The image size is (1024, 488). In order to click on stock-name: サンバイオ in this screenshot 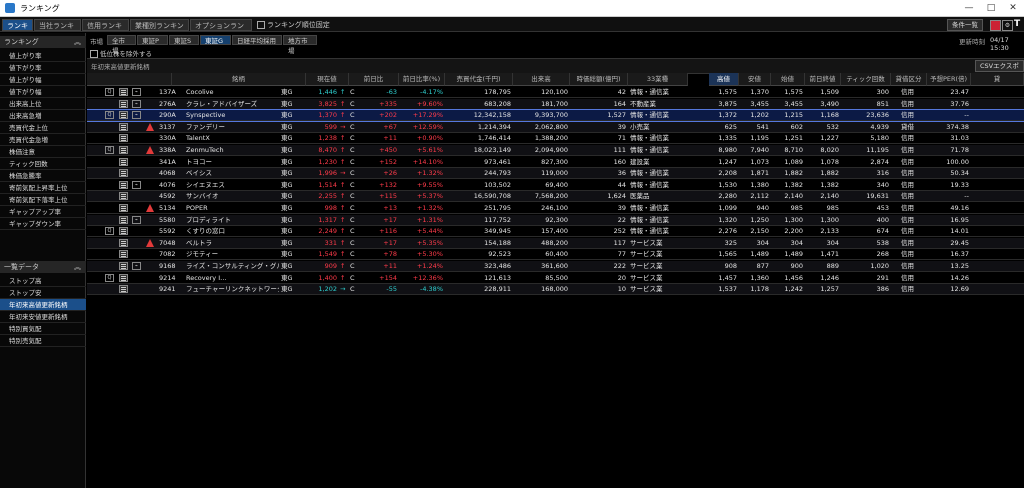, I will do `click(231, 196)`.